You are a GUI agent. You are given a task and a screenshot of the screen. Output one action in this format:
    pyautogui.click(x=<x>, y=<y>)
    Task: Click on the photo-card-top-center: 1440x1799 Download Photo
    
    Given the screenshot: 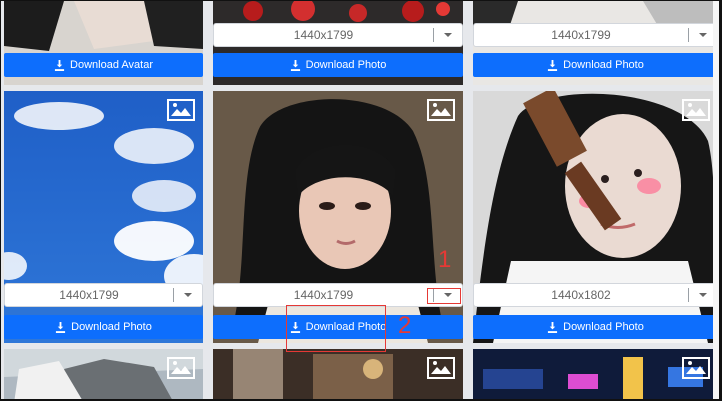 What is the action you would take?
    pyautogui.click(x=338, y=43)
    